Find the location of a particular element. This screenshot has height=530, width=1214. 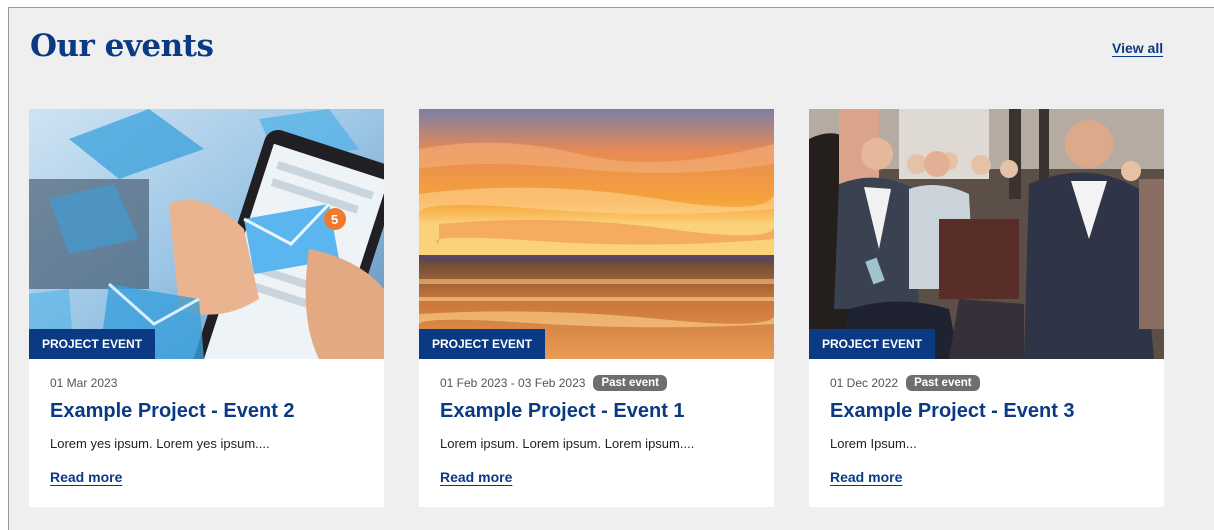

event-title: Example Project - Event 1 is located at coordinates (562, 411).